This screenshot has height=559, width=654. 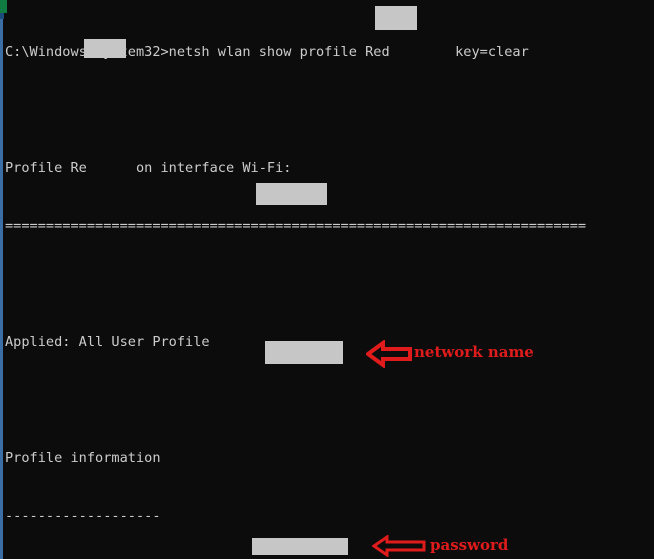 What do you see at coordinates (396, 18) in the screenshot?
I see `redaction-box-command-profile` at bounding box center [396, 18].